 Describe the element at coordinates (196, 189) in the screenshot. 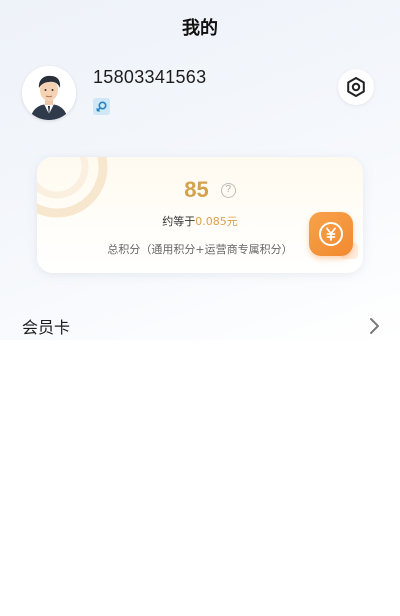

I see `points-value: 85` at that location.